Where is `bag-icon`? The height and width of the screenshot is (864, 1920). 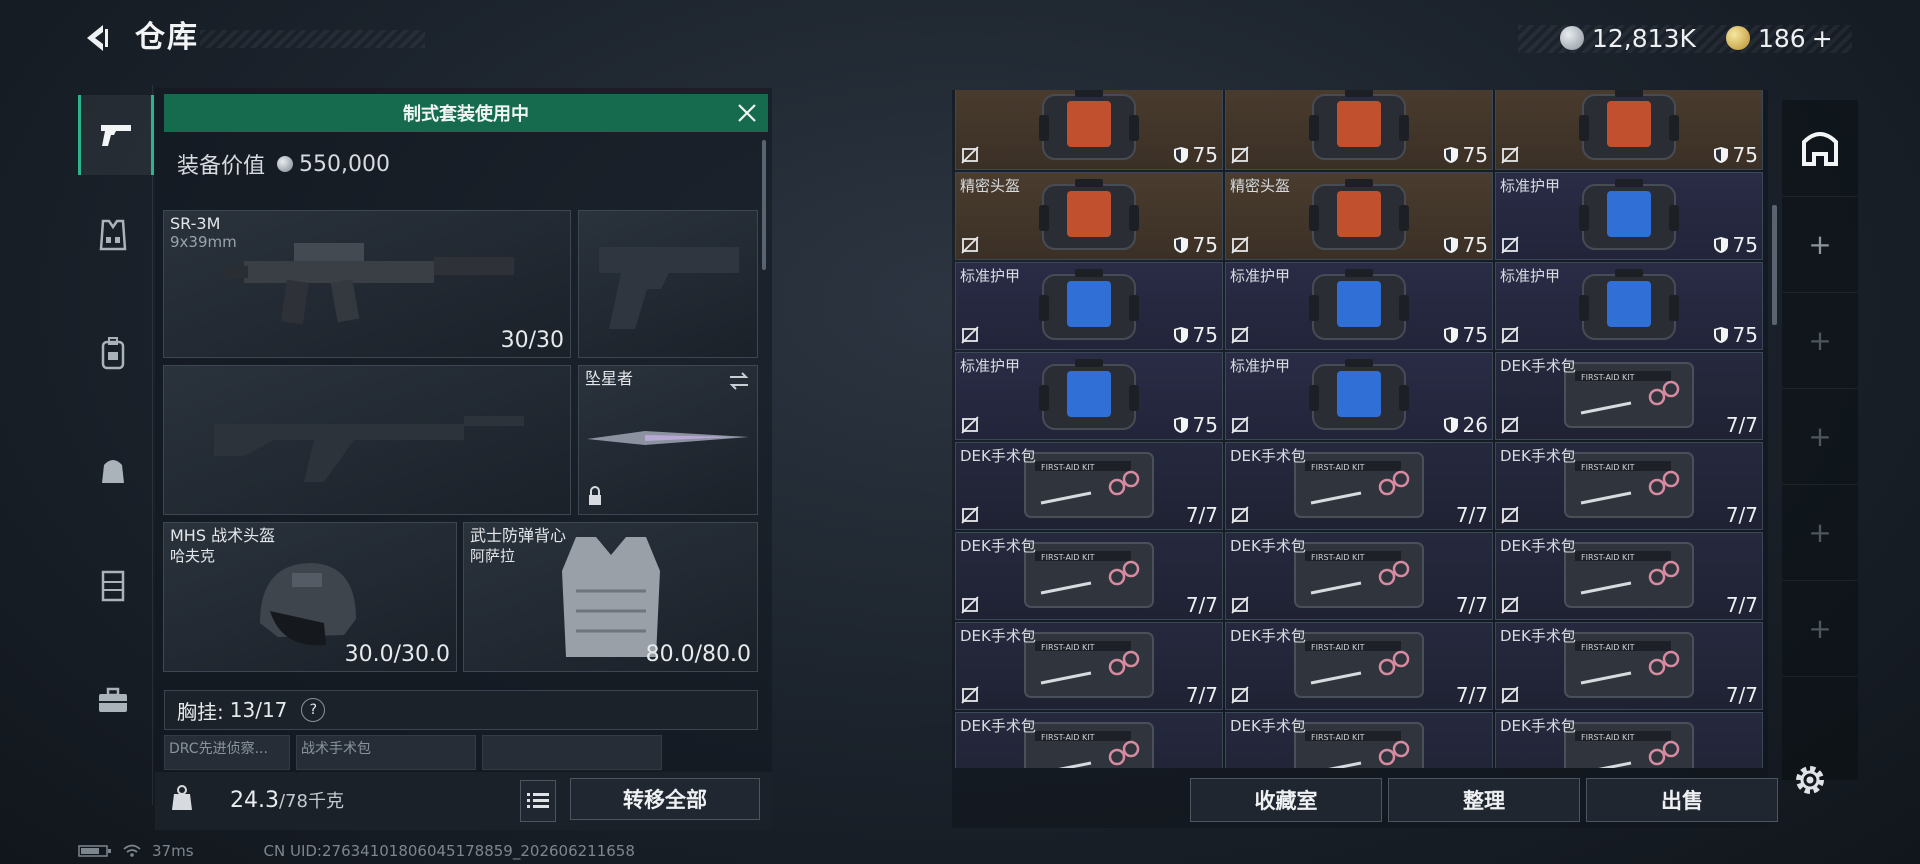
bag-icon is located at coordinates (113, 471).